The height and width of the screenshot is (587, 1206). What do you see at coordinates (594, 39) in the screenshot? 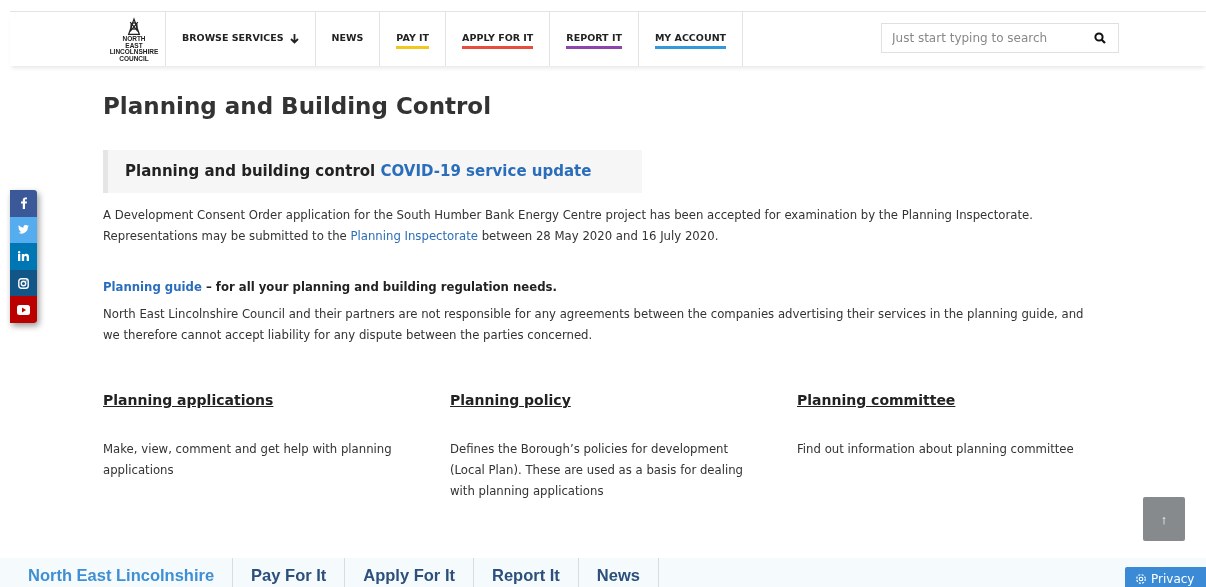
I see `nav-link: REPORT IT` at bounding box center [594, 39].